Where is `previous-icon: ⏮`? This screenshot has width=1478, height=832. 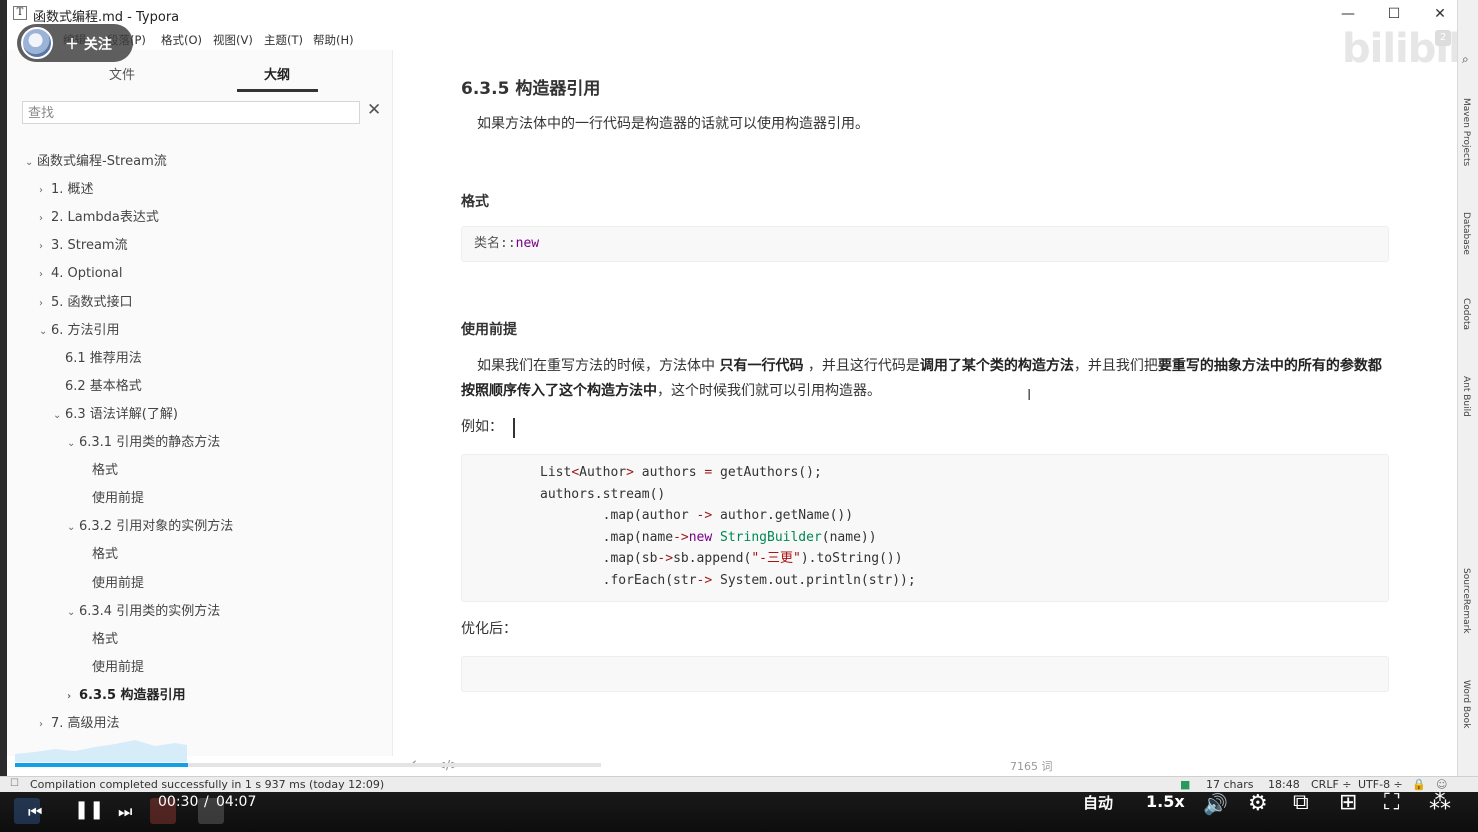
previous-icon: ⏮ is located at coordinates (35, 812).